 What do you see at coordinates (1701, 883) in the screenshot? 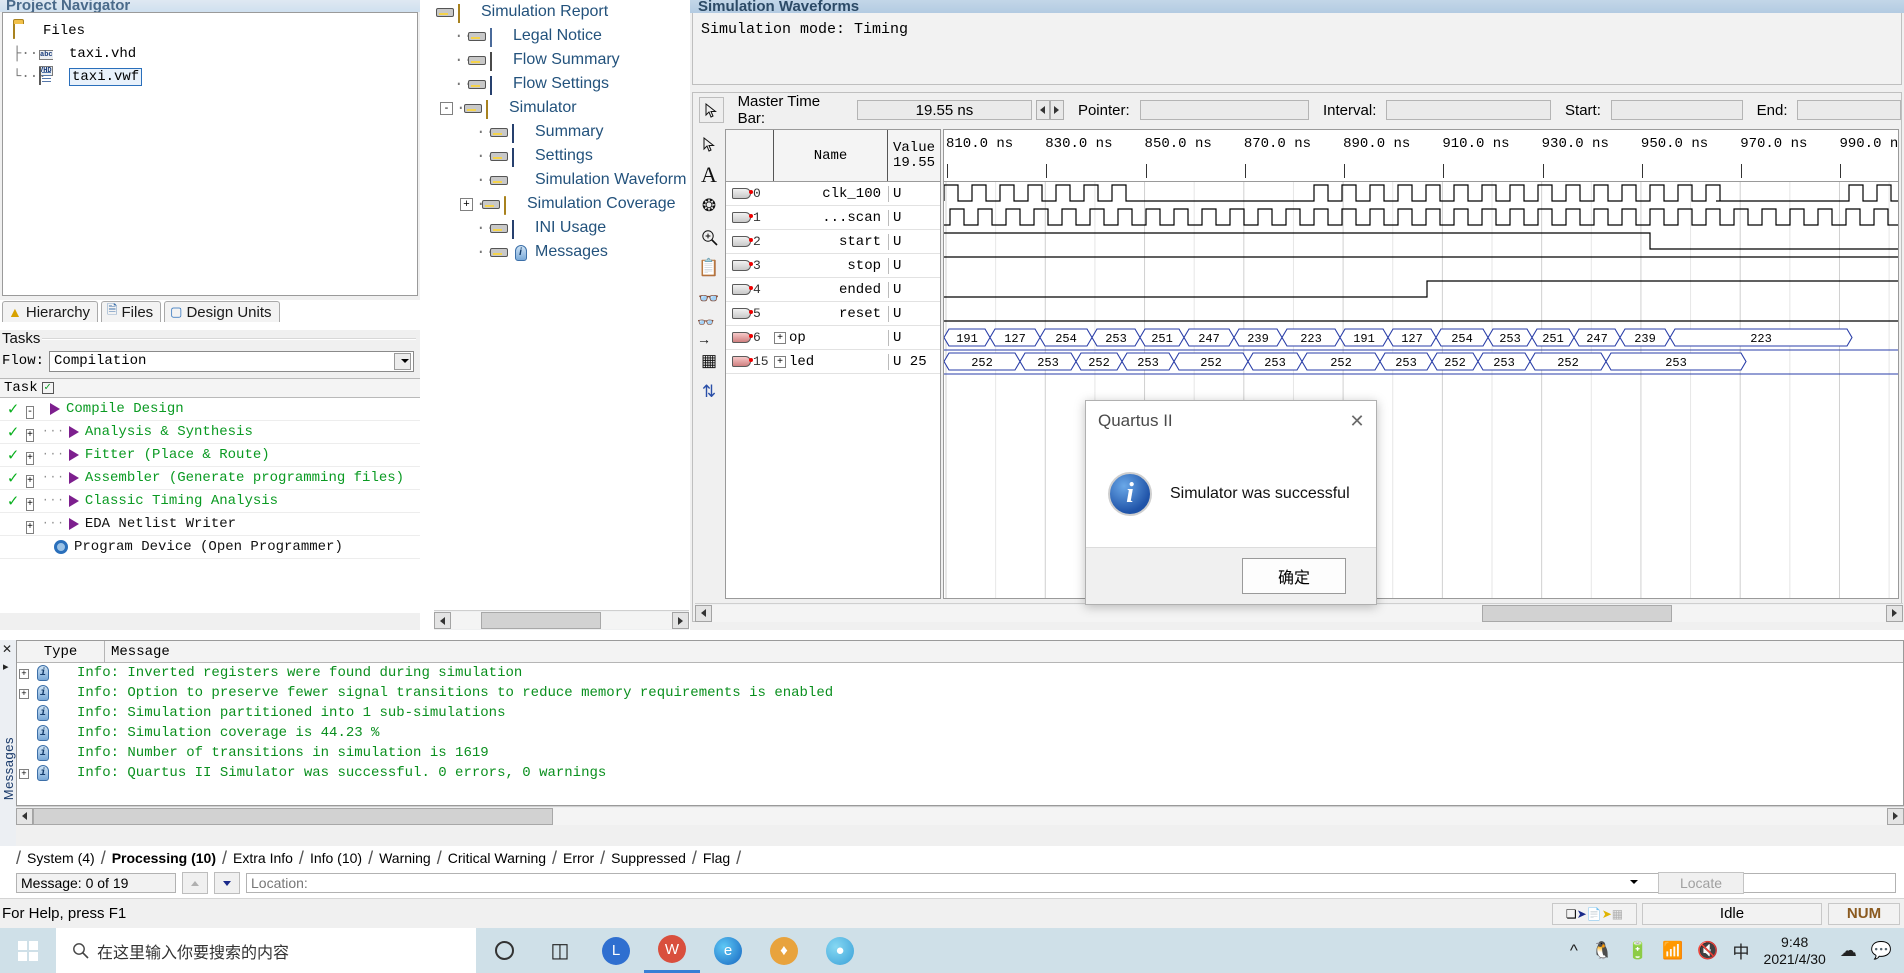
I see `locate-button: Locate` at bounding box center [1701, 883].